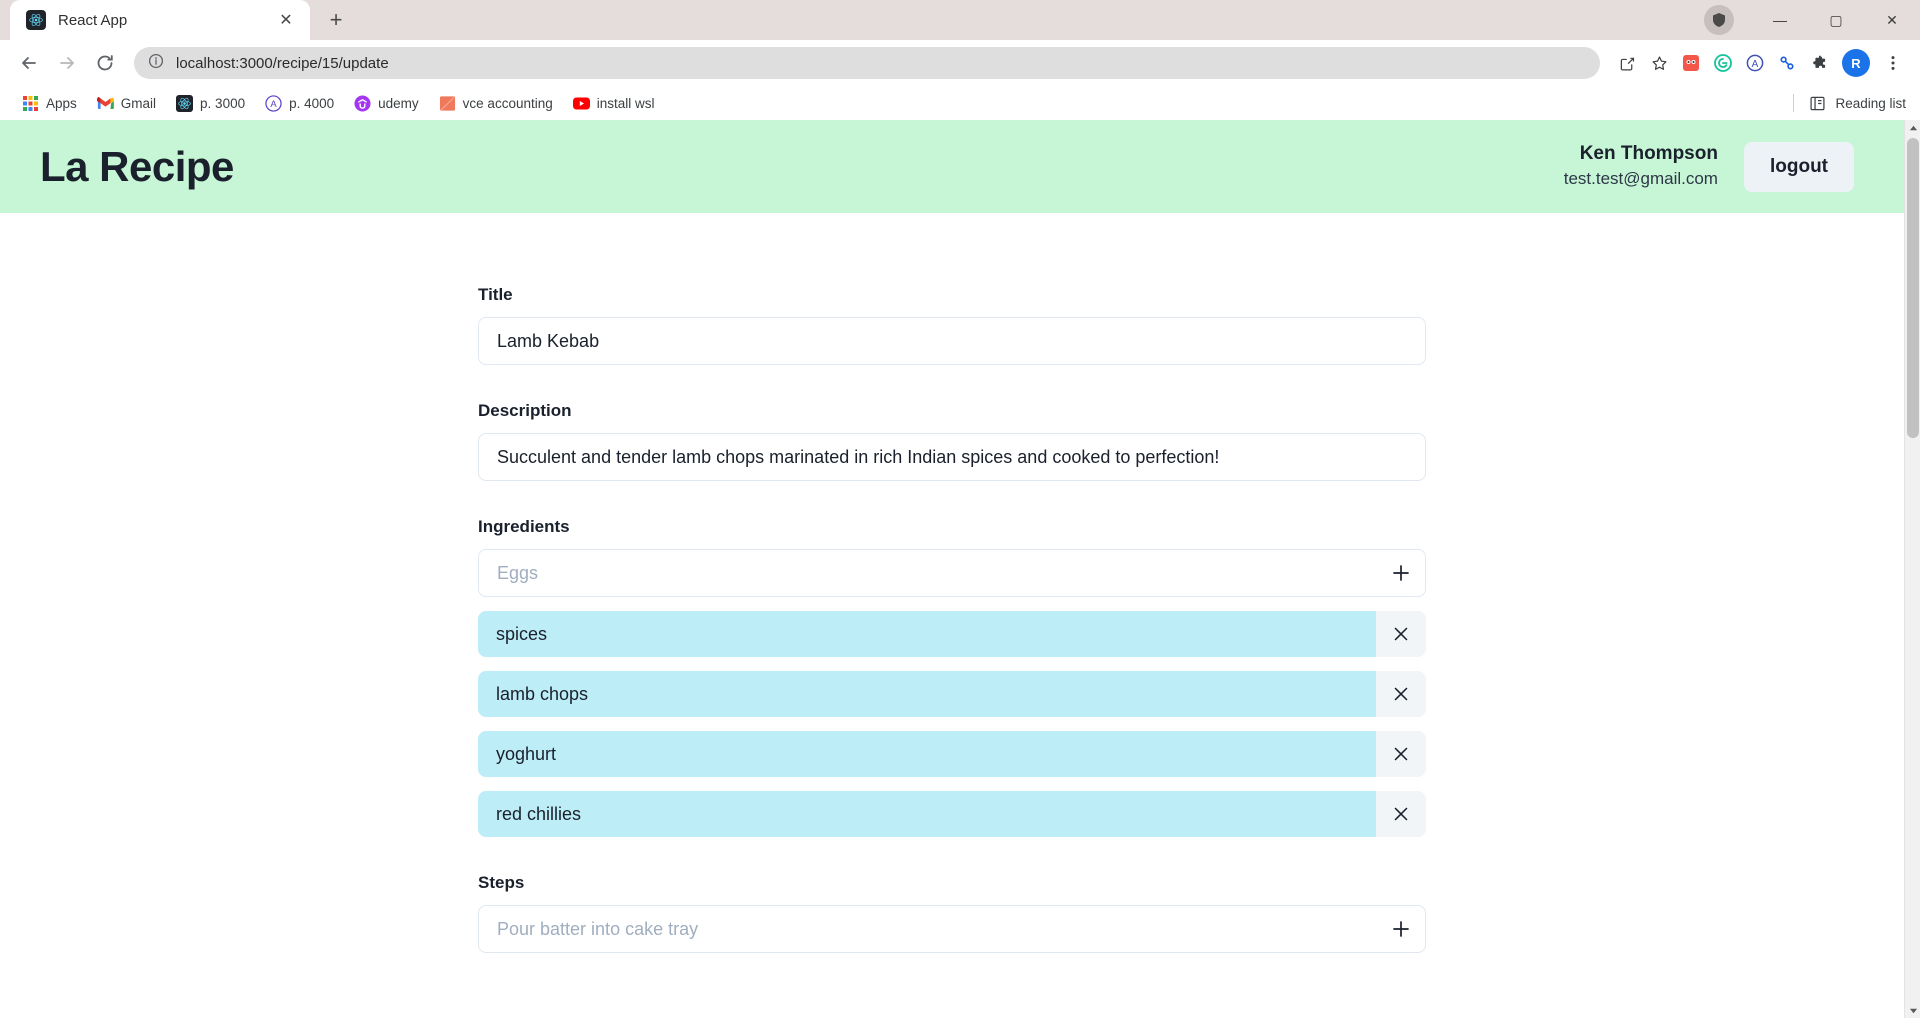 The image size is (1920, 1018). I want to click on ingredient-item: lamb chops, so click(952, 694).